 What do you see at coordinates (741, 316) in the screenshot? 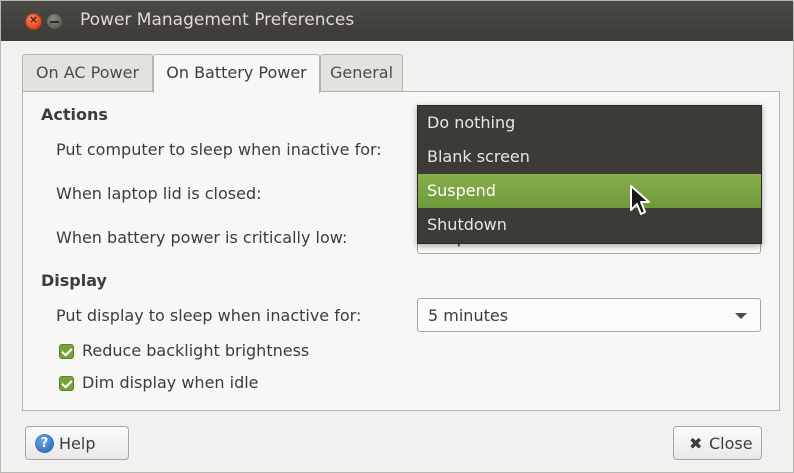
I see `chevron-down-icon` at bounding box center [741, 316].